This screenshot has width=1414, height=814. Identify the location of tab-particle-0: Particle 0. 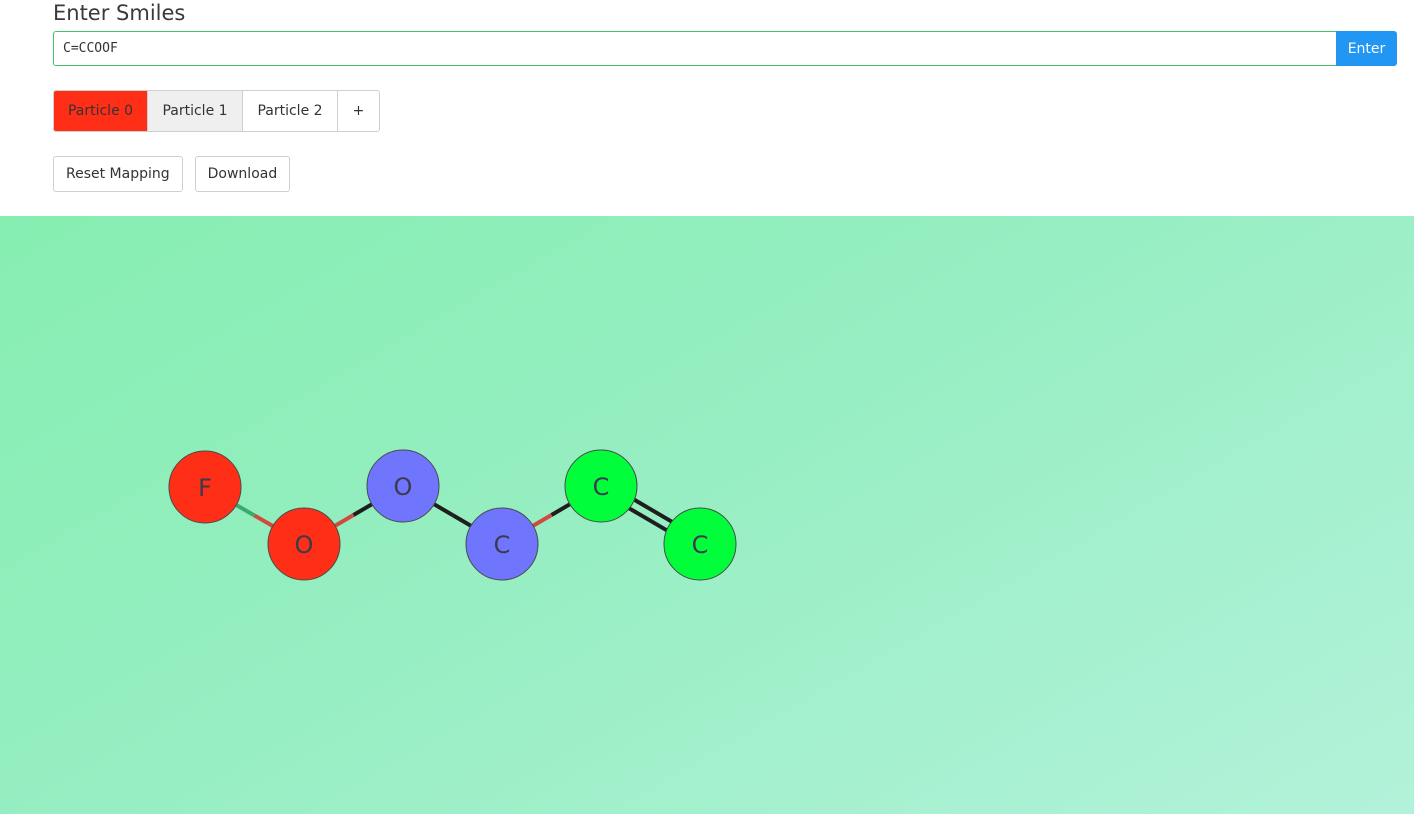
(101, 111).